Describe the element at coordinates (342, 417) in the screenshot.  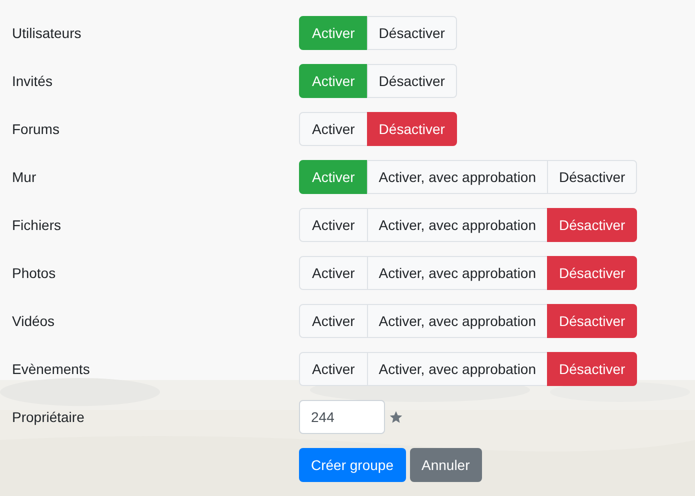
I see `input-field: 244` at that location.